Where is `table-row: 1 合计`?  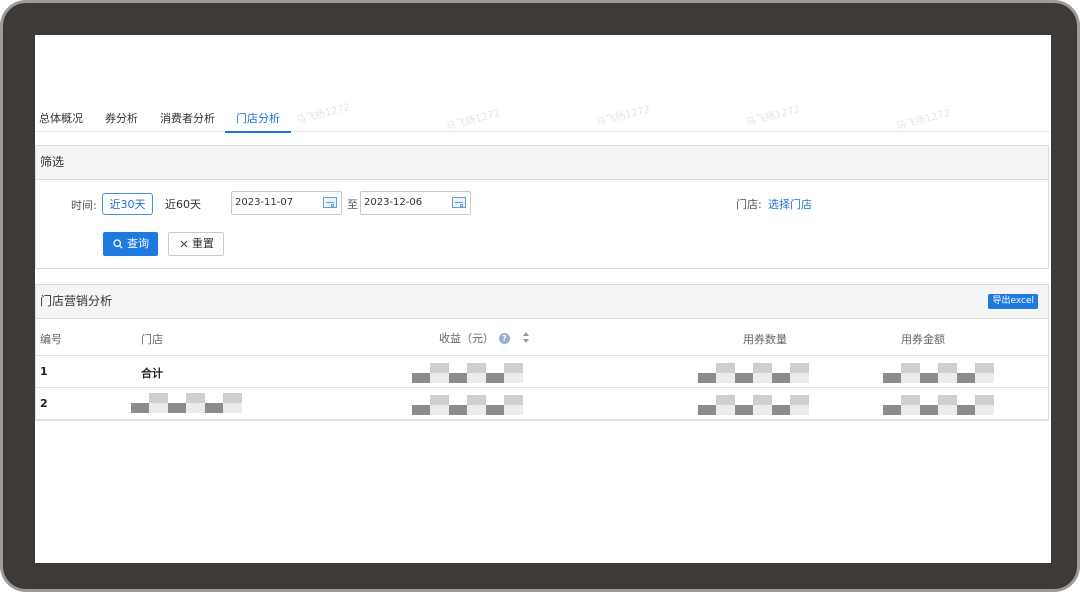 table-row: 1 合计 is located at coordinates (542, 372).